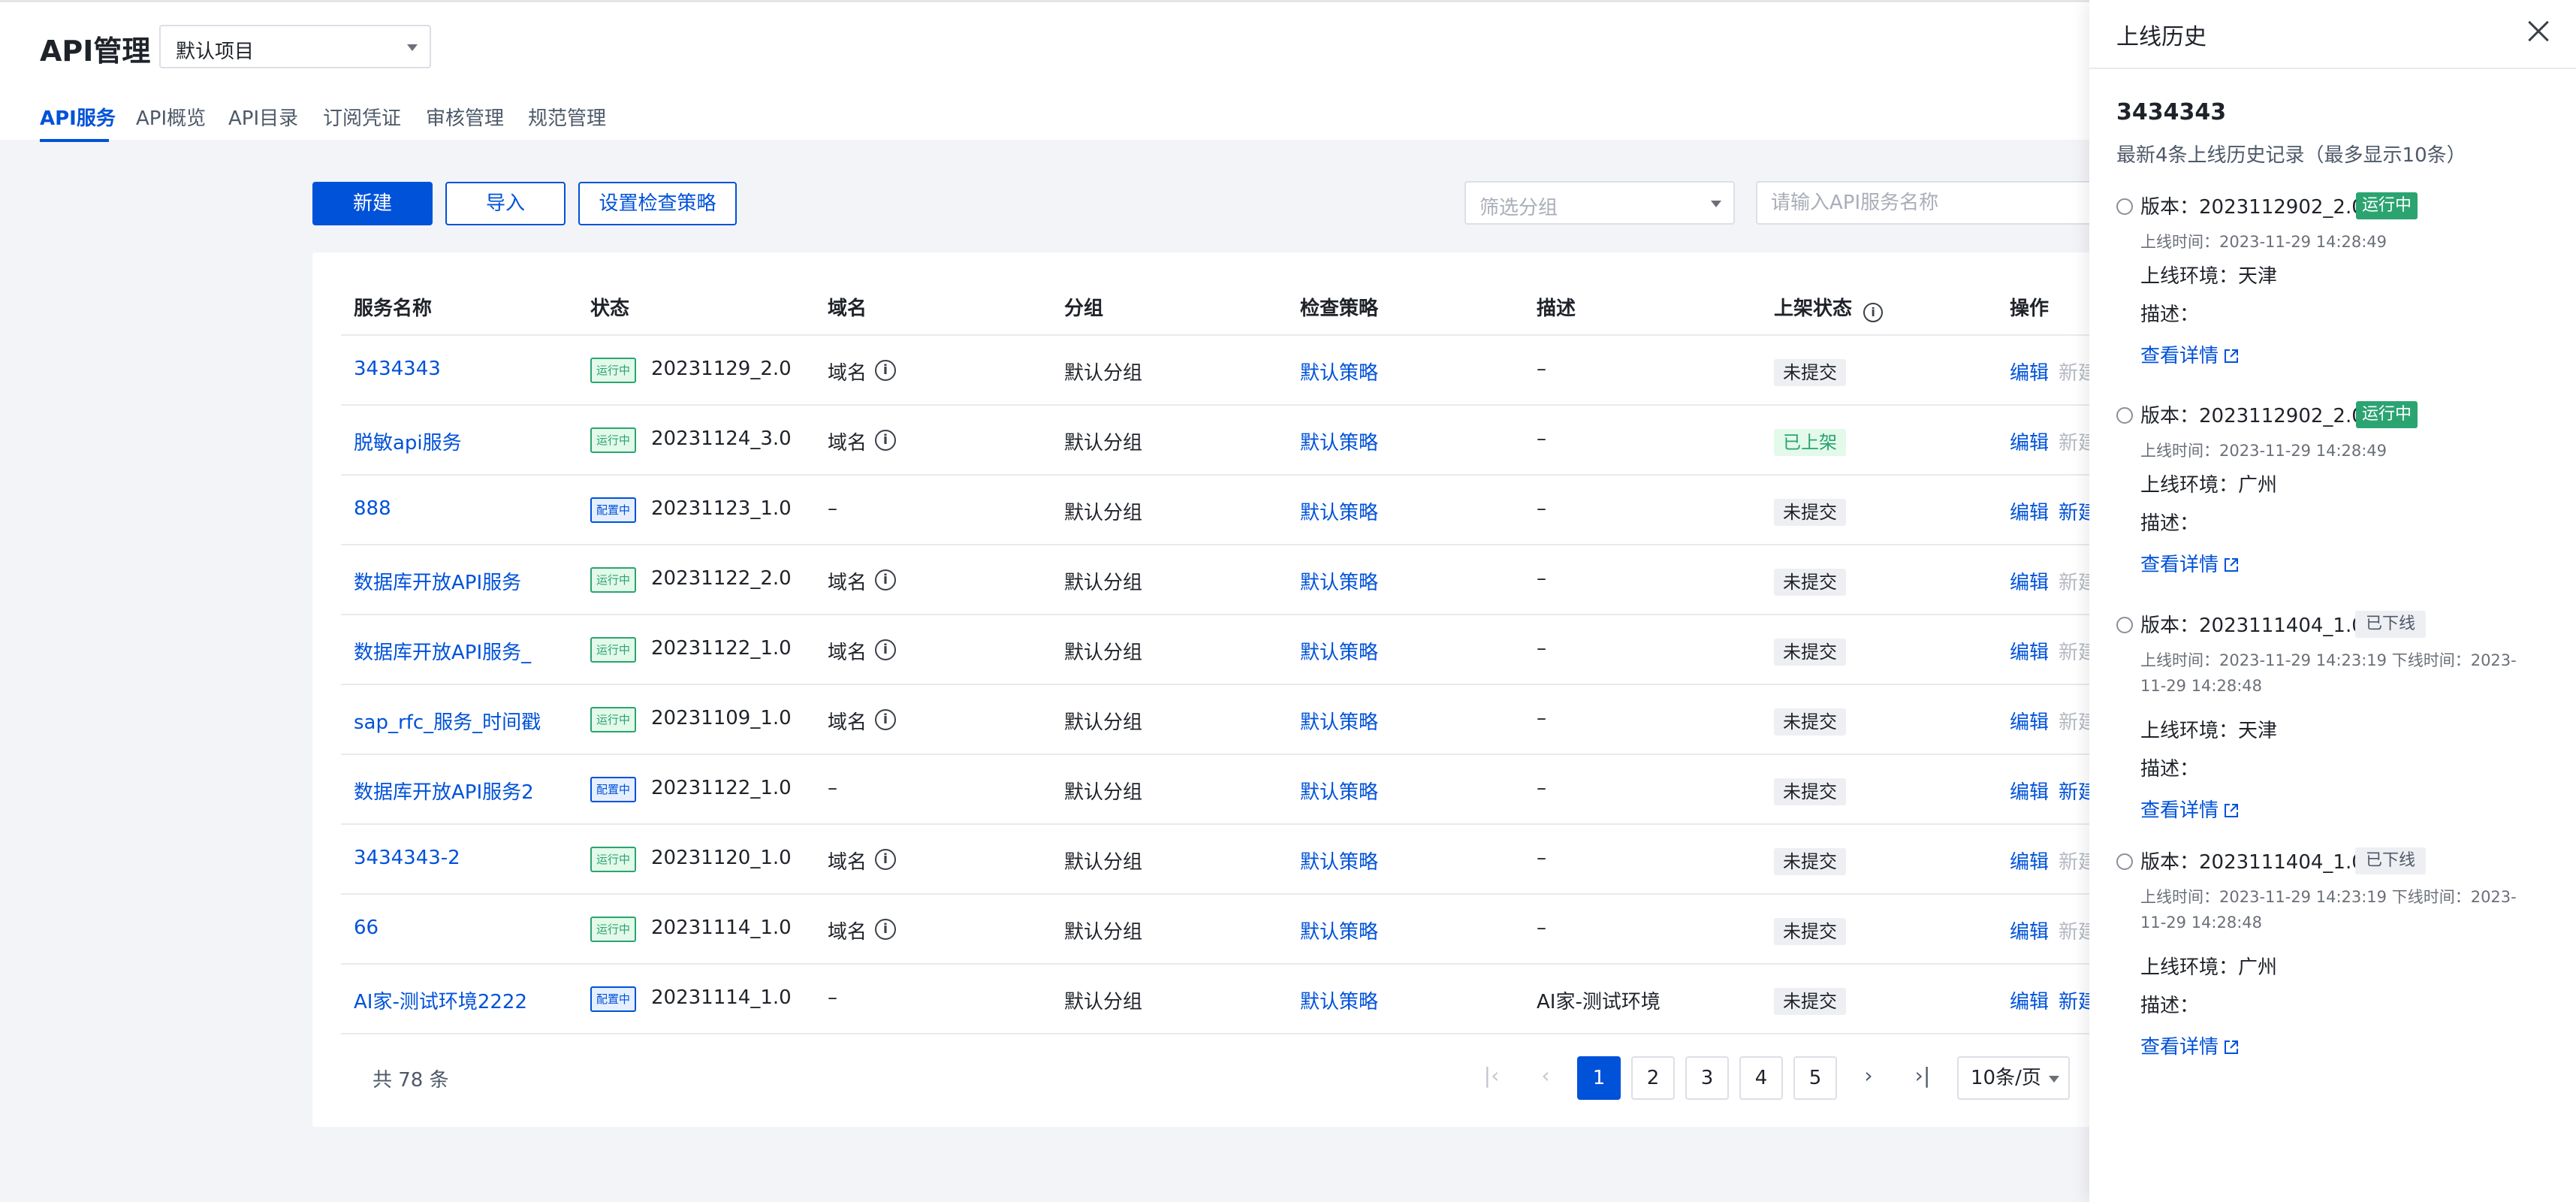 This screenshot has width=2576, height=1202. What do you see at coordinates (215, 52) in the screenshot?
I see `project-select-value: 默认项目` at bounding box center [215, 52].